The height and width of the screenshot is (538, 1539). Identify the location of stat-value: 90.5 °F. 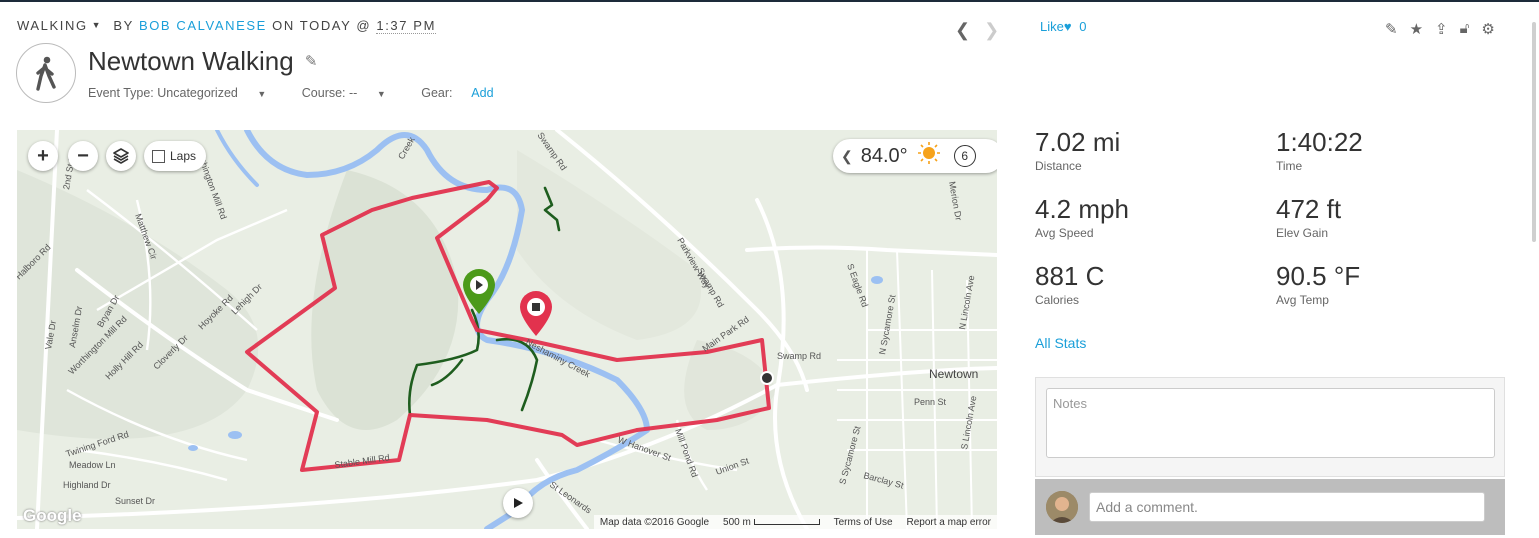
(1318, 276).